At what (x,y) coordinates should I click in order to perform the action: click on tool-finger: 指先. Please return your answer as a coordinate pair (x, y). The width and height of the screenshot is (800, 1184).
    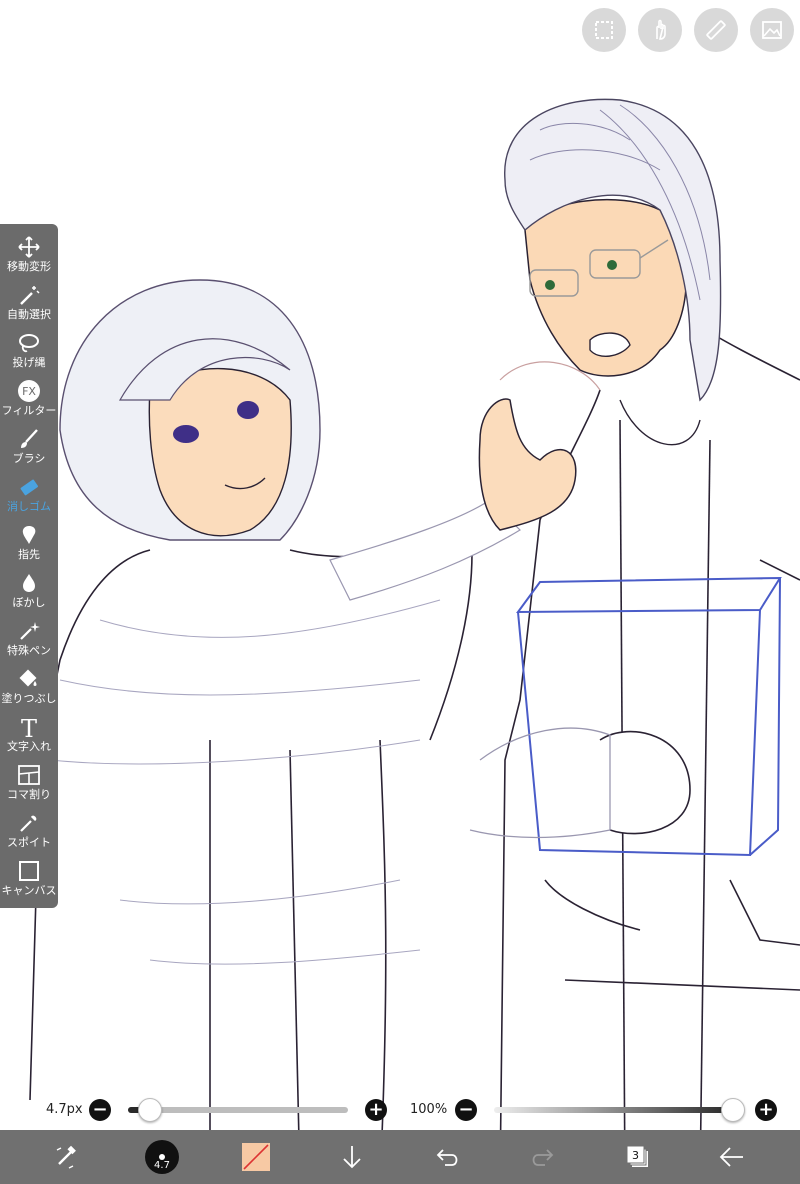
    Looking at the image, I should click on (29, 544).